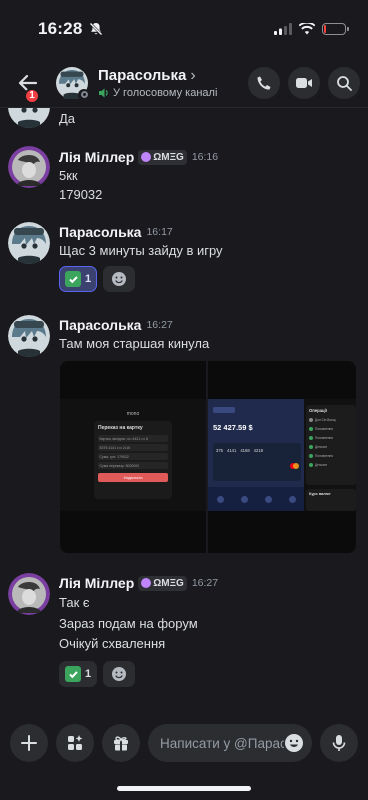 This screenshot has height=800, width=368. I want to click on emoji-icon, so click(294, 743).